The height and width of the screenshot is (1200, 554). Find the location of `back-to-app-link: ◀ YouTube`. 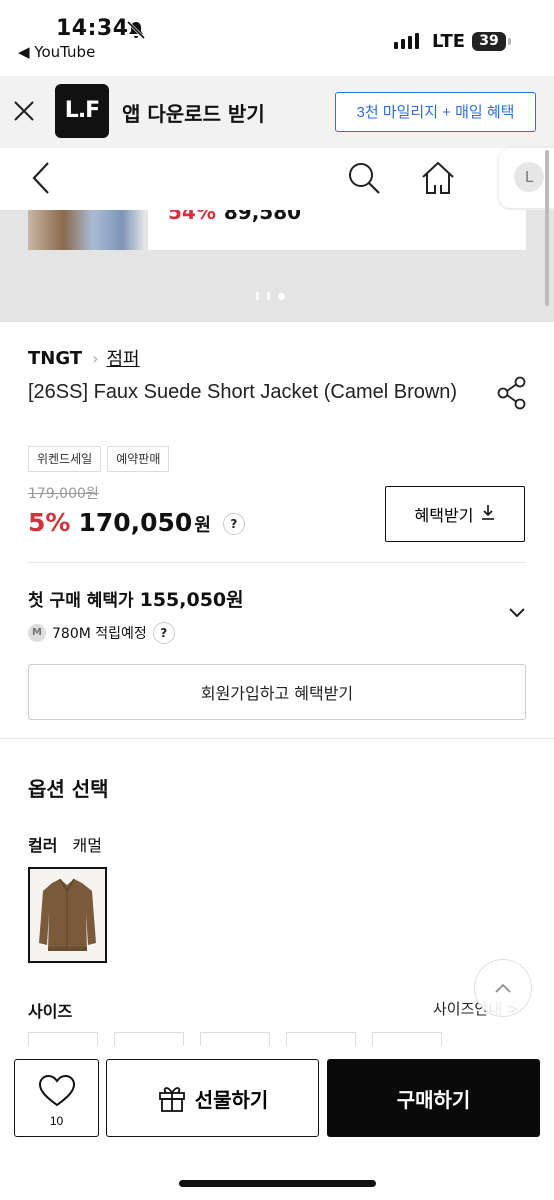

back-to-app-link: ◀ YouTube is located at coordinates (56, 52).